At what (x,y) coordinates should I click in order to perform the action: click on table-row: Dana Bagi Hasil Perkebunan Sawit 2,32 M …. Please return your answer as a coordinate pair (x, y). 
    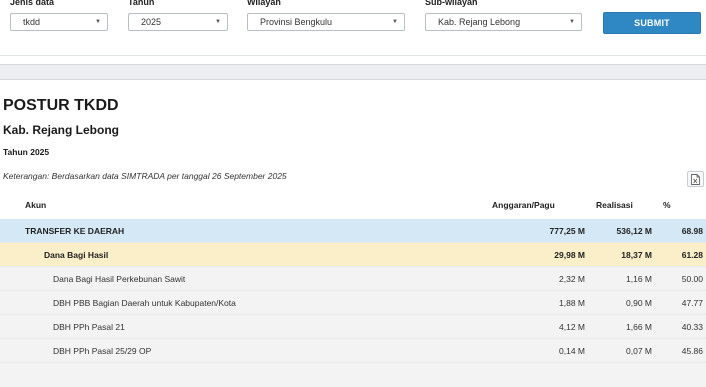
    Looking at the image, I should click on (353, 279).